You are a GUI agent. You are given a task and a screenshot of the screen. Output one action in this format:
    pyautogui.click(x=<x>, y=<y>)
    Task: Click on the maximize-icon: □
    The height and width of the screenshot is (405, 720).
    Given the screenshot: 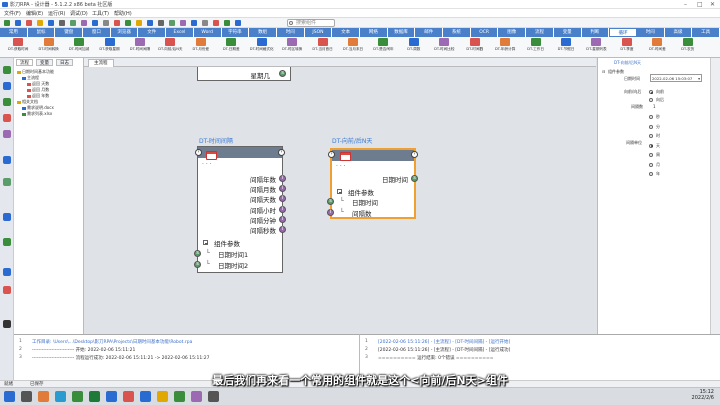 What is the action you would take?
    pyautogui.click(x=700, y=4)
    